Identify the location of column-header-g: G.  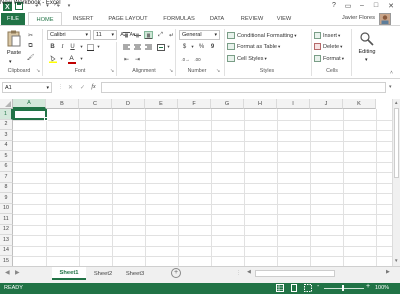
(227, 104).